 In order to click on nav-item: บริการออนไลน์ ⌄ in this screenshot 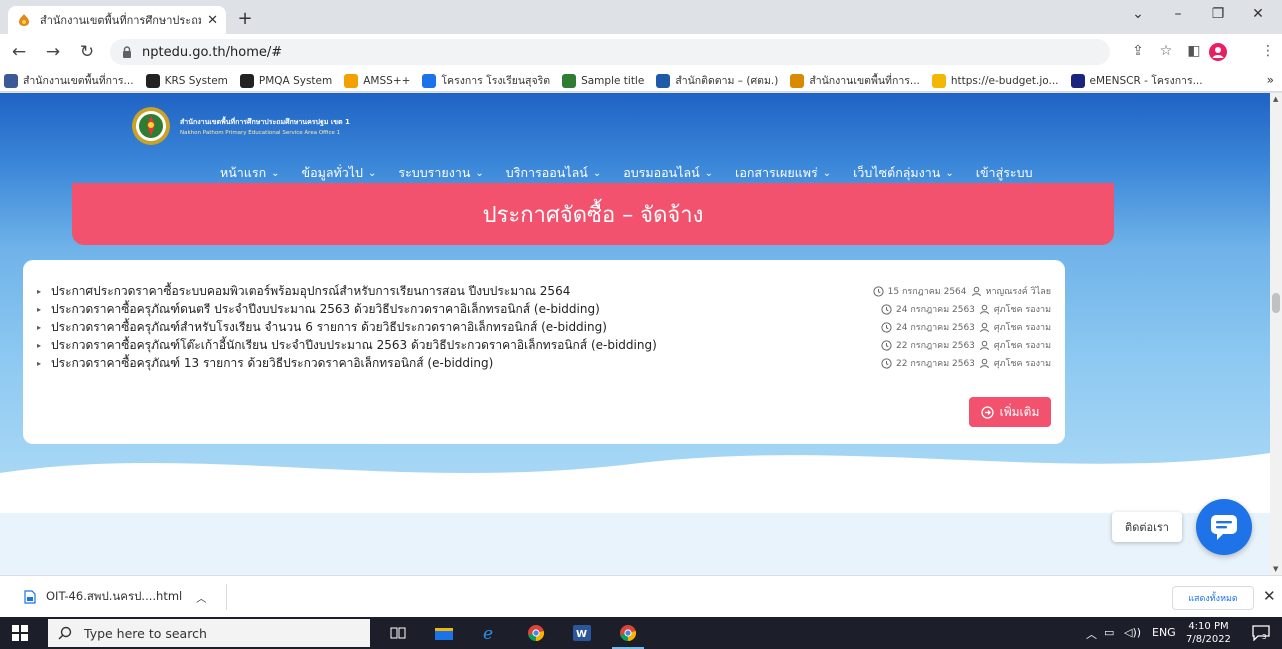, I will do `click(553, 173)`.